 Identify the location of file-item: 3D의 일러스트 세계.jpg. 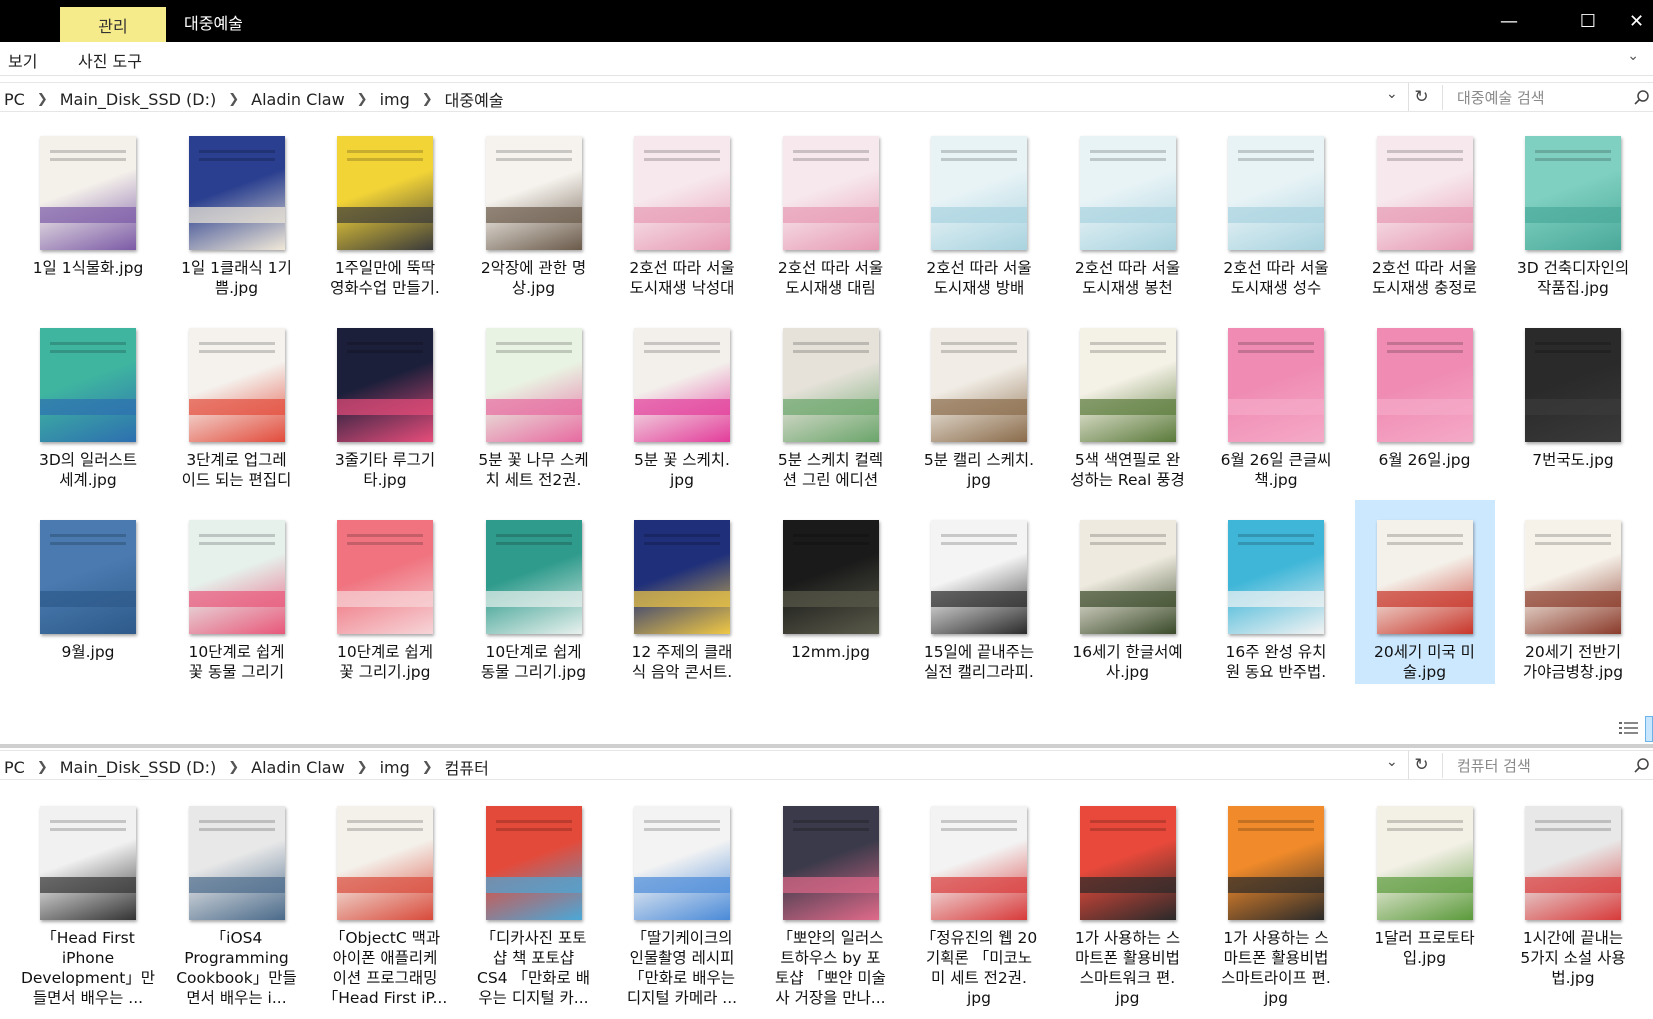
(88, 400).